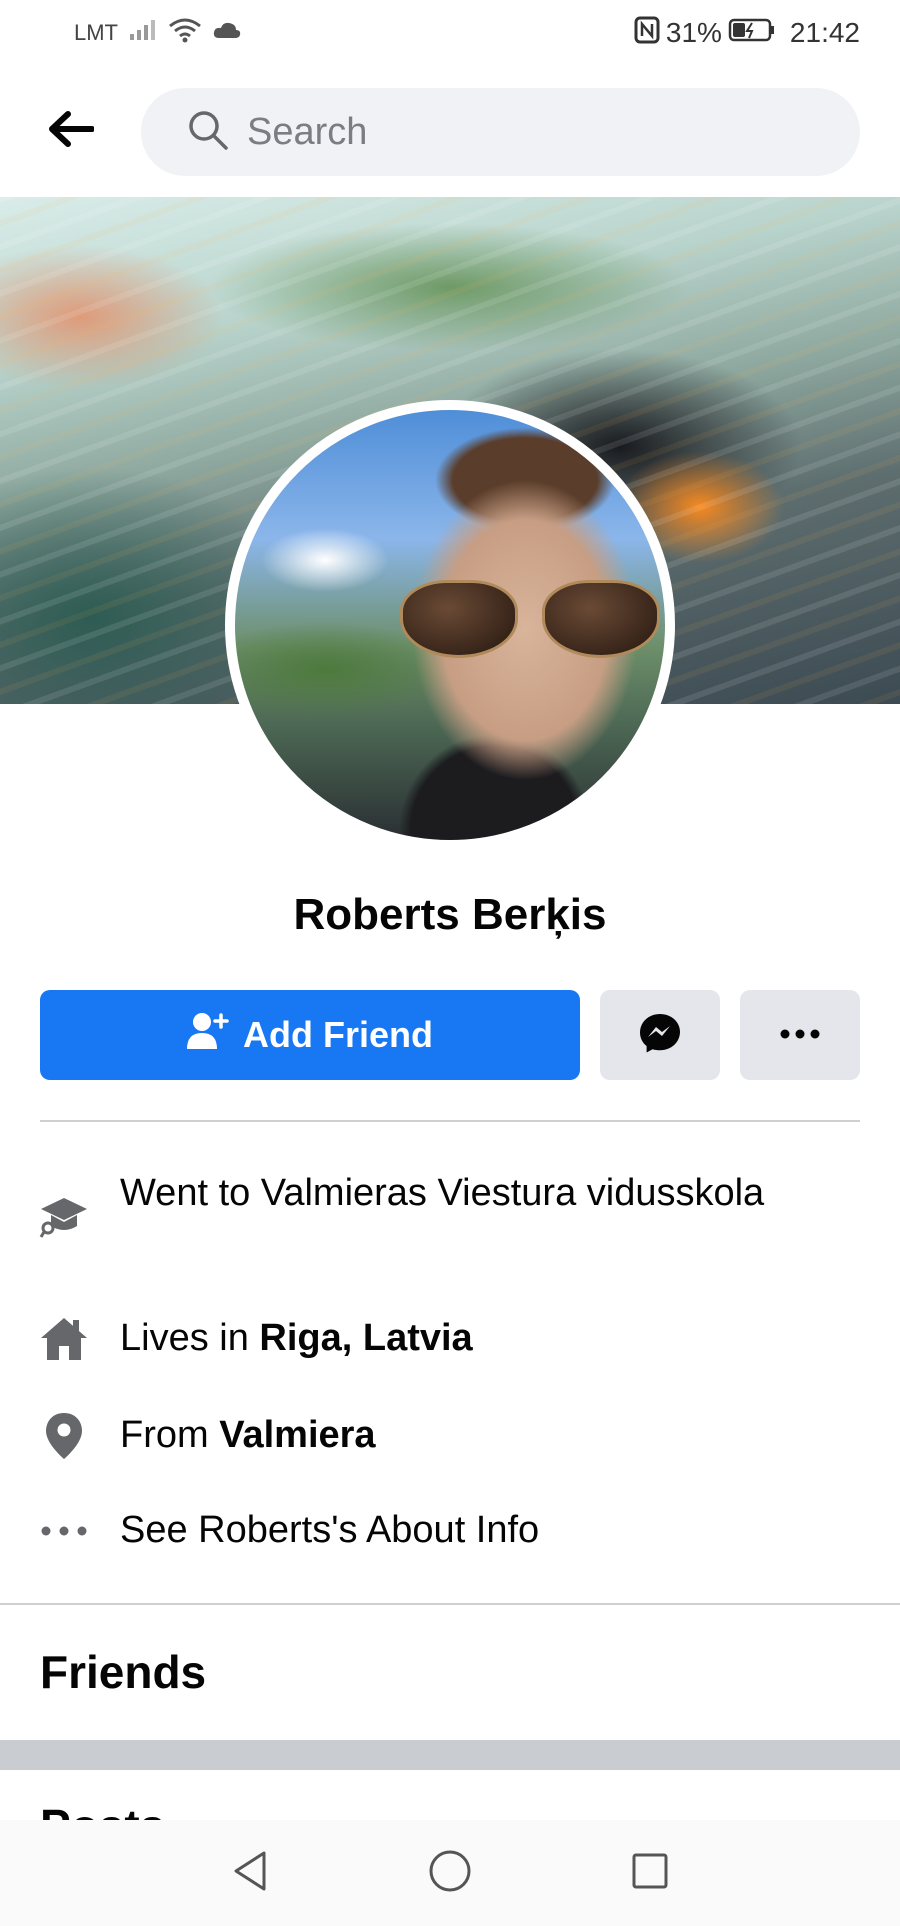 The height and width of the screenshot is (1926, 900). What do you see at coordinates (450, 1121) in the screenshot?
I see `divider` at bounding box center [450, 1121].